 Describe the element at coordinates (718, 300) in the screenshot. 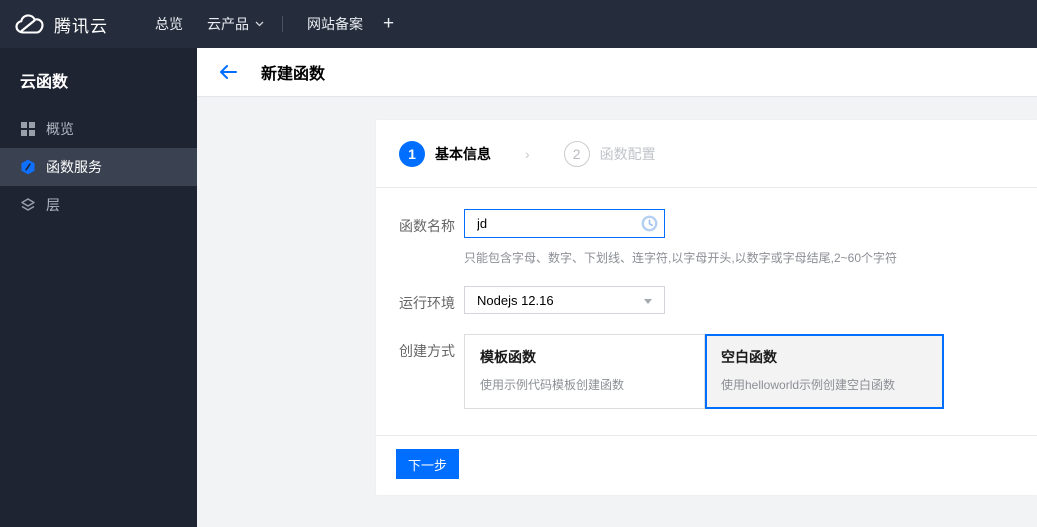

I see `runtime-row: 运行环境 Nodejs 12.16` at that location.